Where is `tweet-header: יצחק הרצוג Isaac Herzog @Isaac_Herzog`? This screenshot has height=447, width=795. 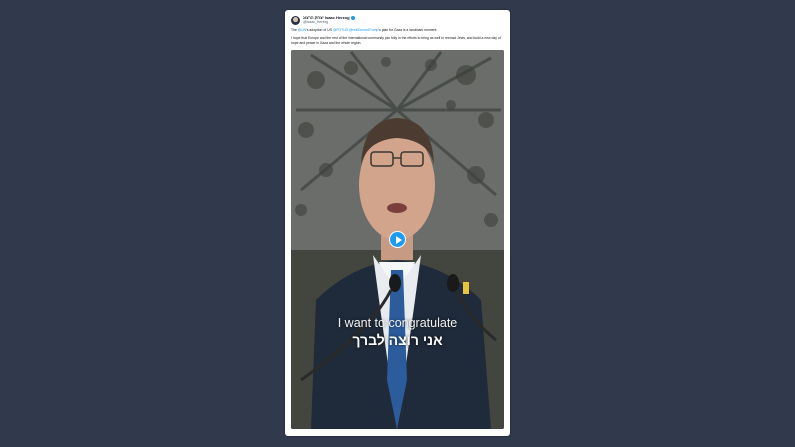 tweet-header: יצחק הרצוג Isaac Herzog @Isaac_Herzog is located at coordinates (323, 20).